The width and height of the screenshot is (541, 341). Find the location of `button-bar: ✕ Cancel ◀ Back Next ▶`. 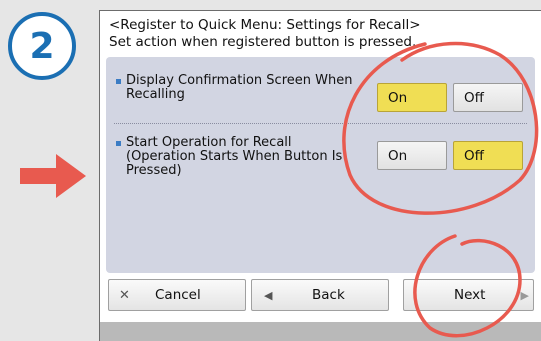

button-bar: ✕ Cancel ◀ Back Next ▶ is located at coordinates (320, 296).